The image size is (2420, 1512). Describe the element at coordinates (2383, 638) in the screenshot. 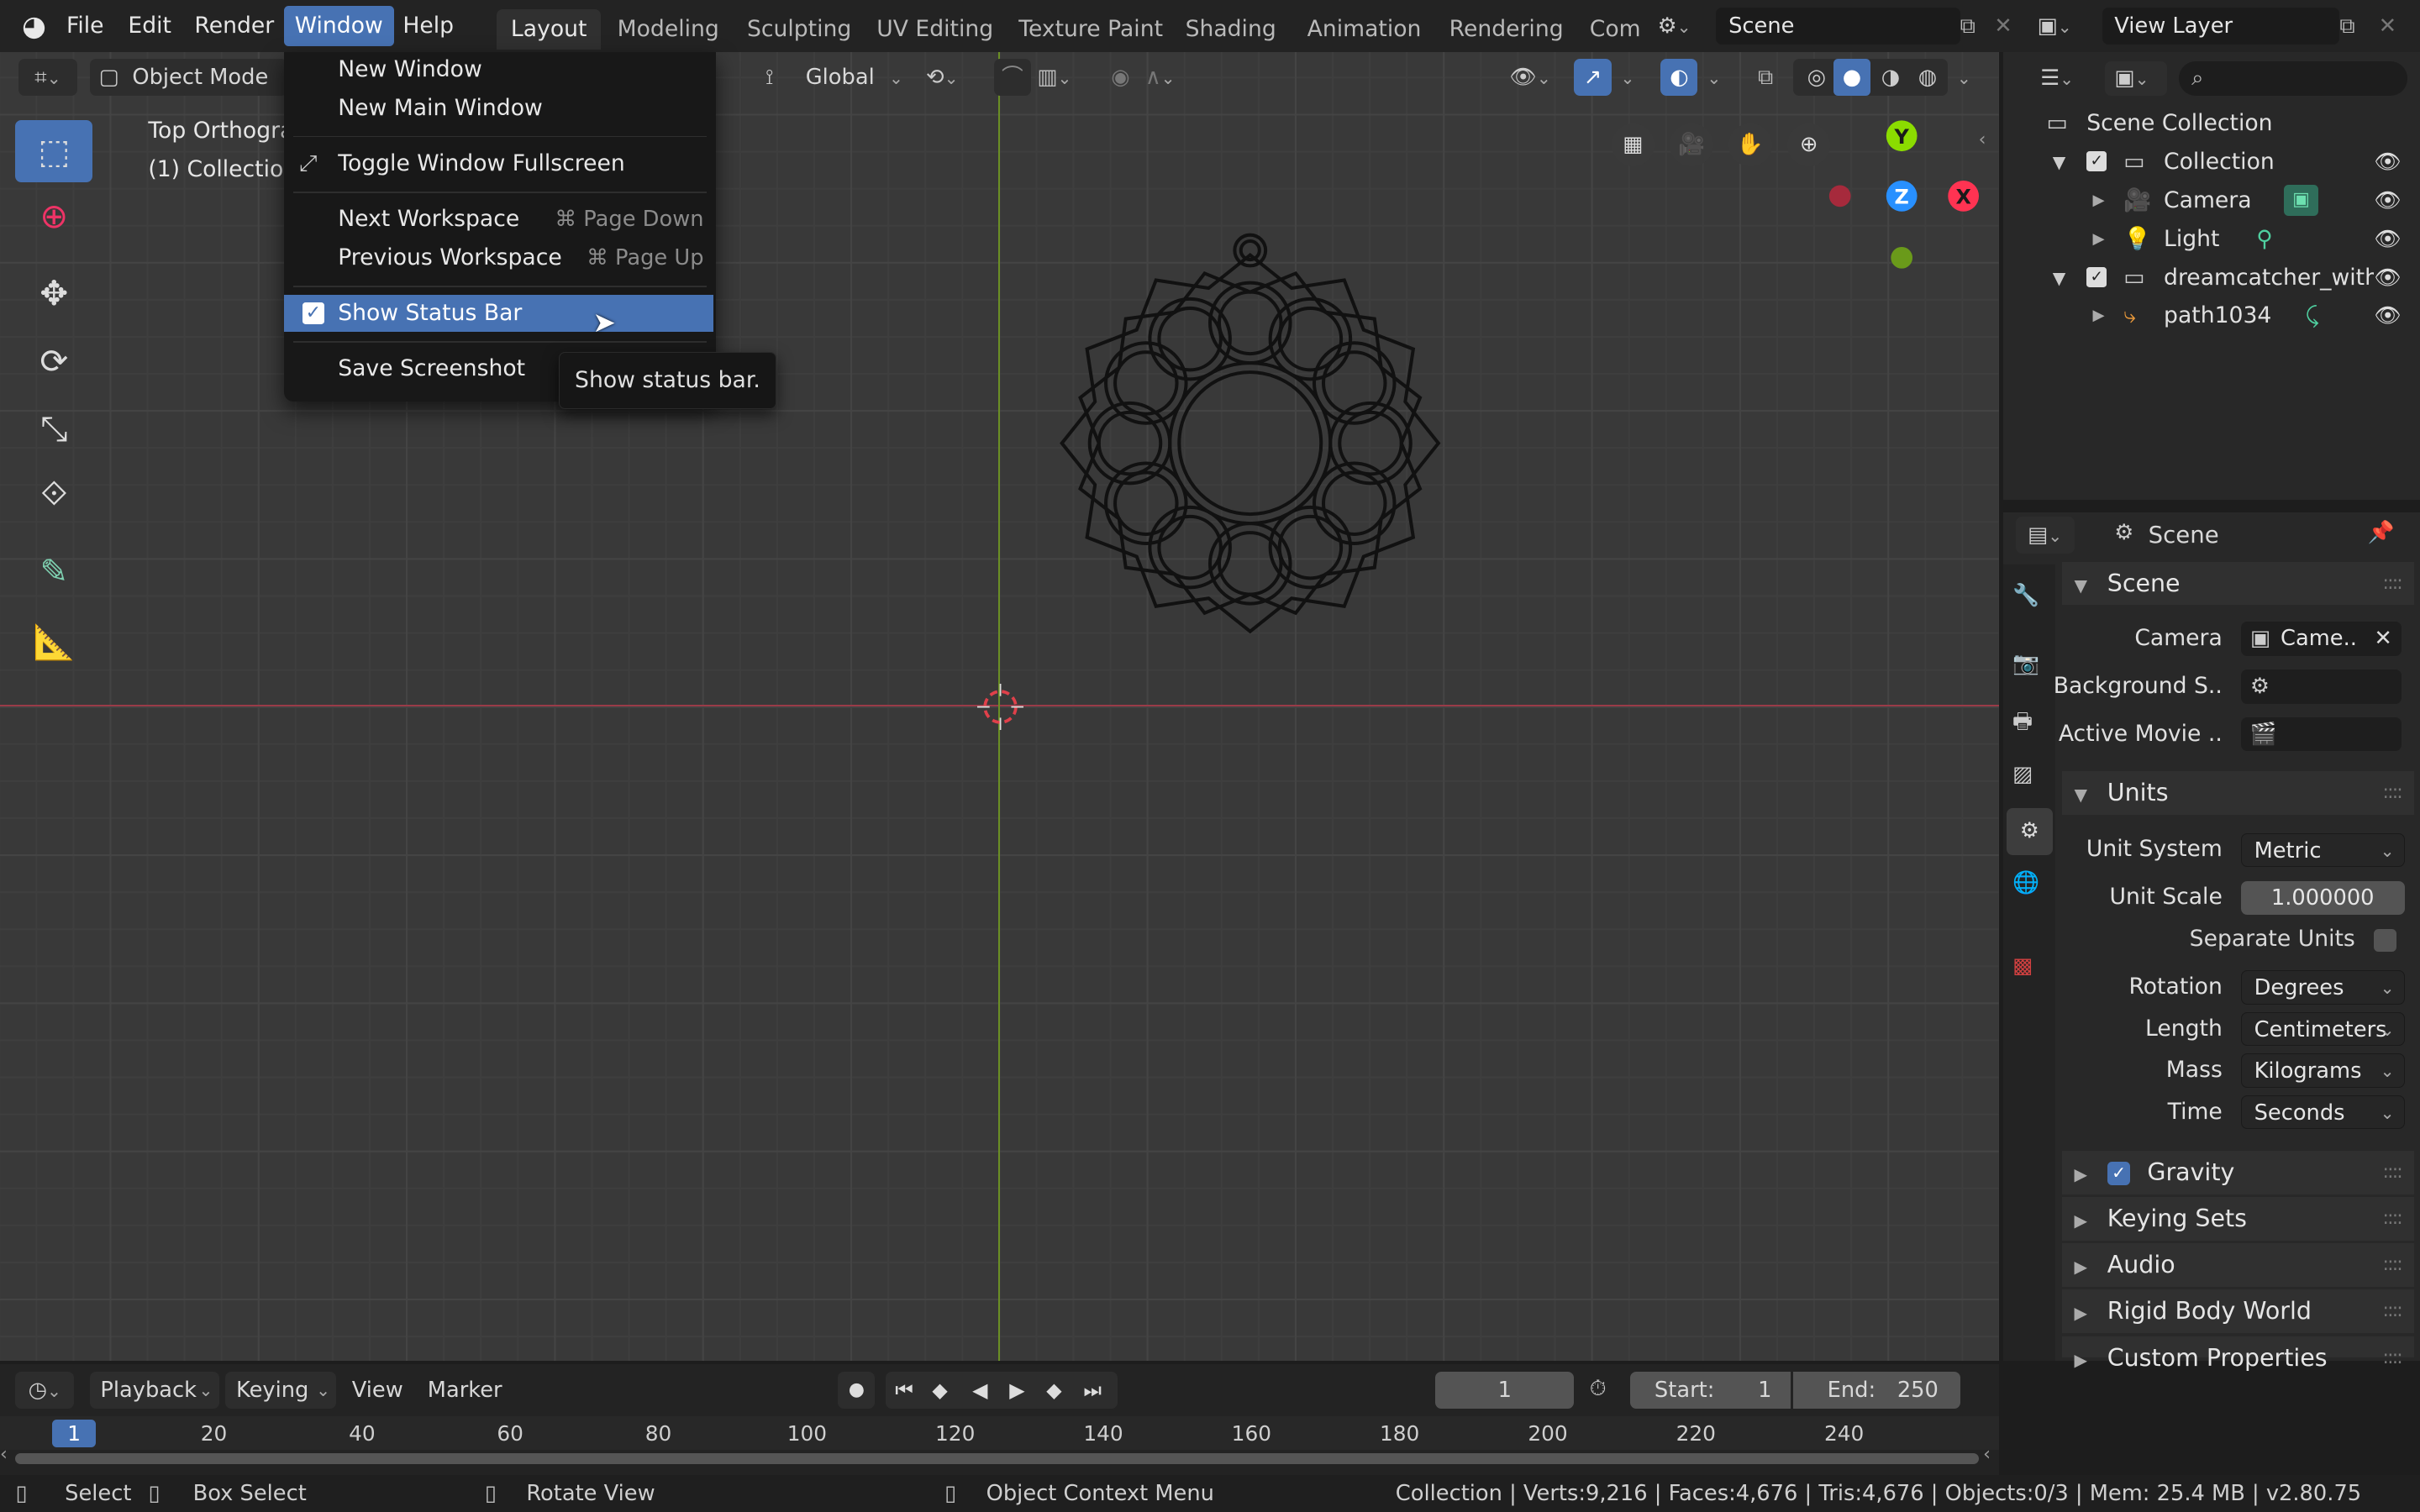

I see `clear-icon: ✕` at that location.